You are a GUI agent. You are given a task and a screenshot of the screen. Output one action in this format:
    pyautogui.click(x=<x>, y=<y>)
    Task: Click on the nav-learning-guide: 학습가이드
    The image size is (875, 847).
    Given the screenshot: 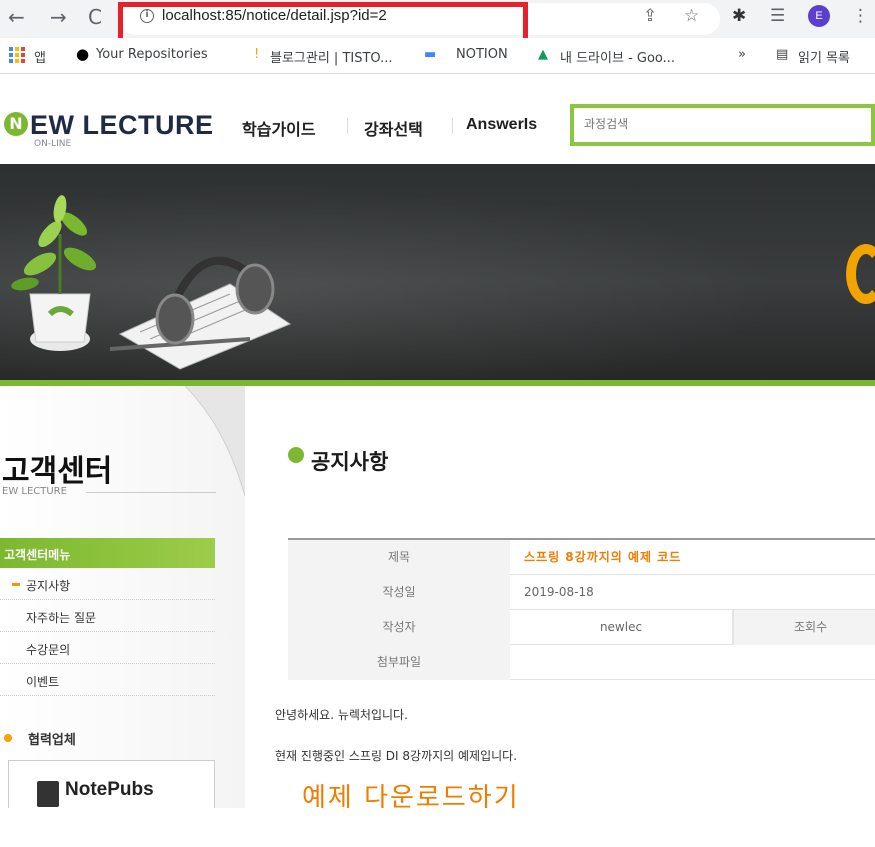 What is the action you would take?
    pyautogui.click(x=279, y=128)
    